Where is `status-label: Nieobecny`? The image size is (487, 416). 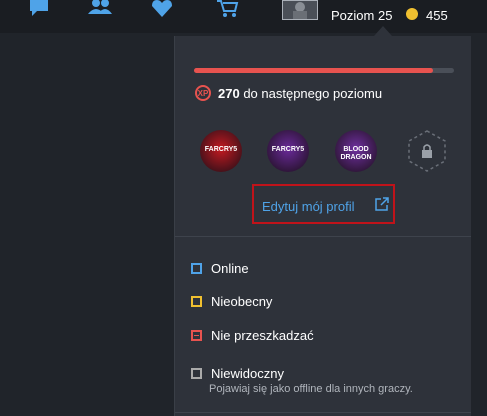
status-label: Nieobecny is located at coordinates (242, 301).